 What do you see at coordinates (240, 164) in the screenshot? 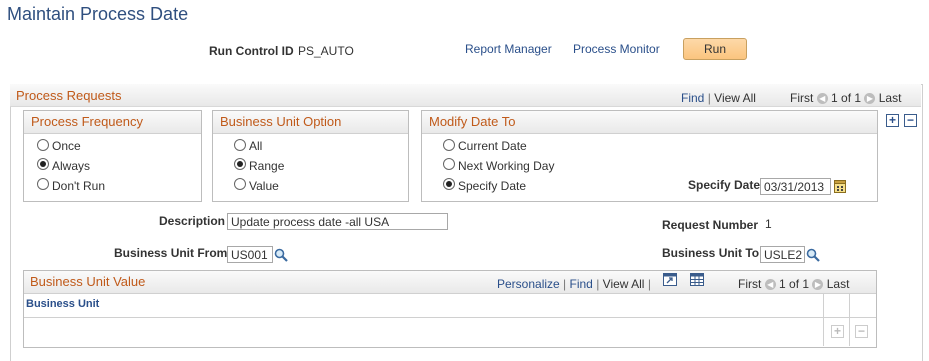
I see `radio-range` at bounding box center [240, 164].